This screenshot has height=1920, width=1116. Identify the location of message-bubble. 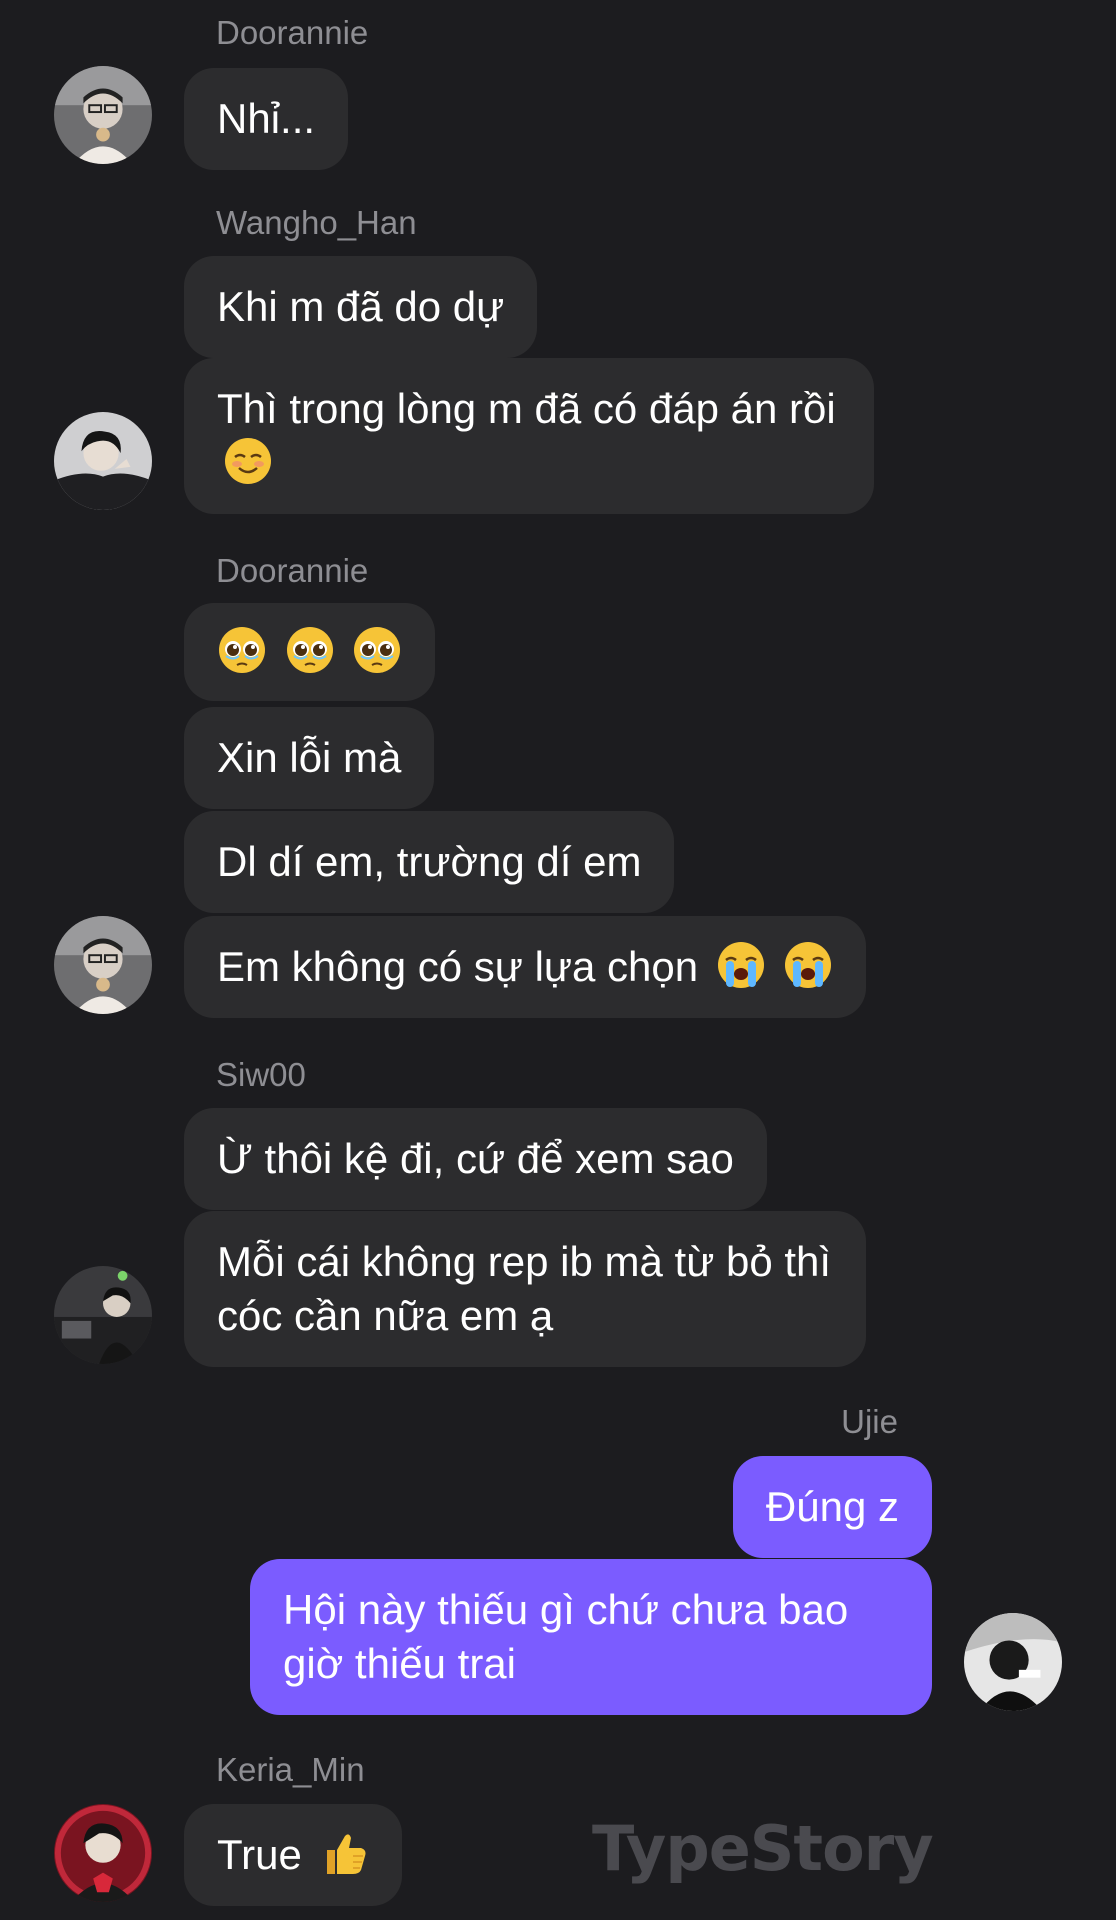
(310, 652).